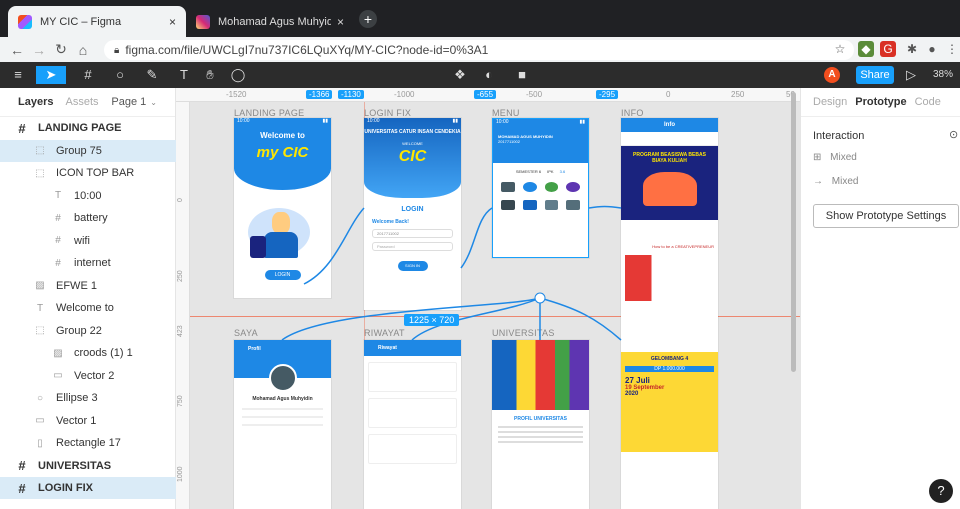 The height and width of the screenshot is (509, 960). Describe the element at coordinates (368, 19) in the screenshot. I see `new-tab-button: +` at that location.